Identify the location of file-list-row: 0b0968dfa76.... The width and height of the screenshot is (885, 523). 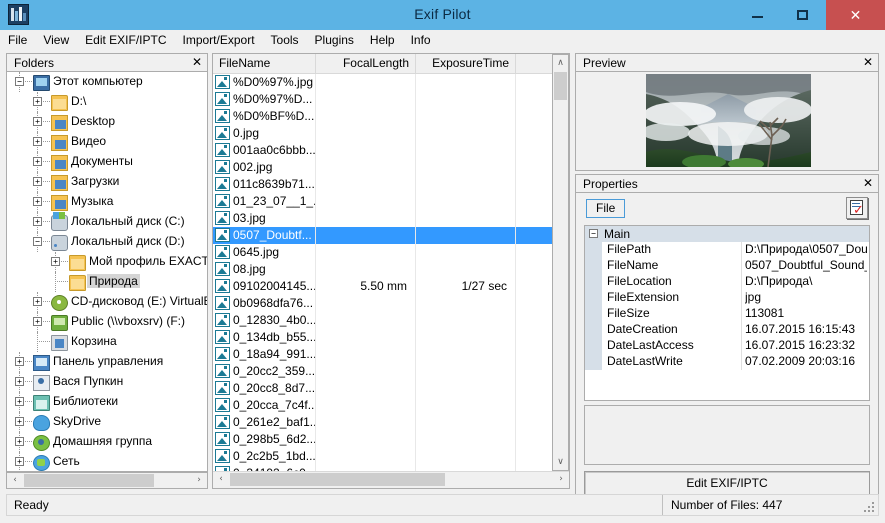
(382, 303).